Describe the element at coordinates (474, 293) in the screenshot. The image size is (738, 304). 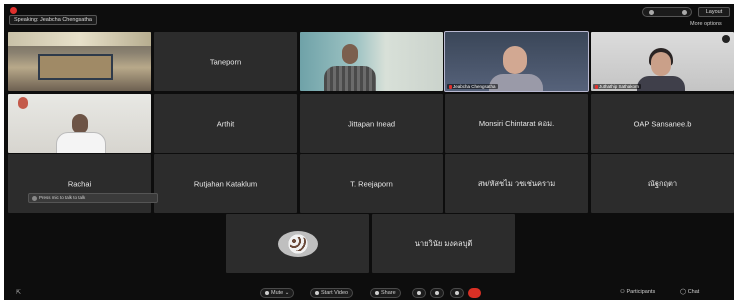
I see `leave-button` at that location.